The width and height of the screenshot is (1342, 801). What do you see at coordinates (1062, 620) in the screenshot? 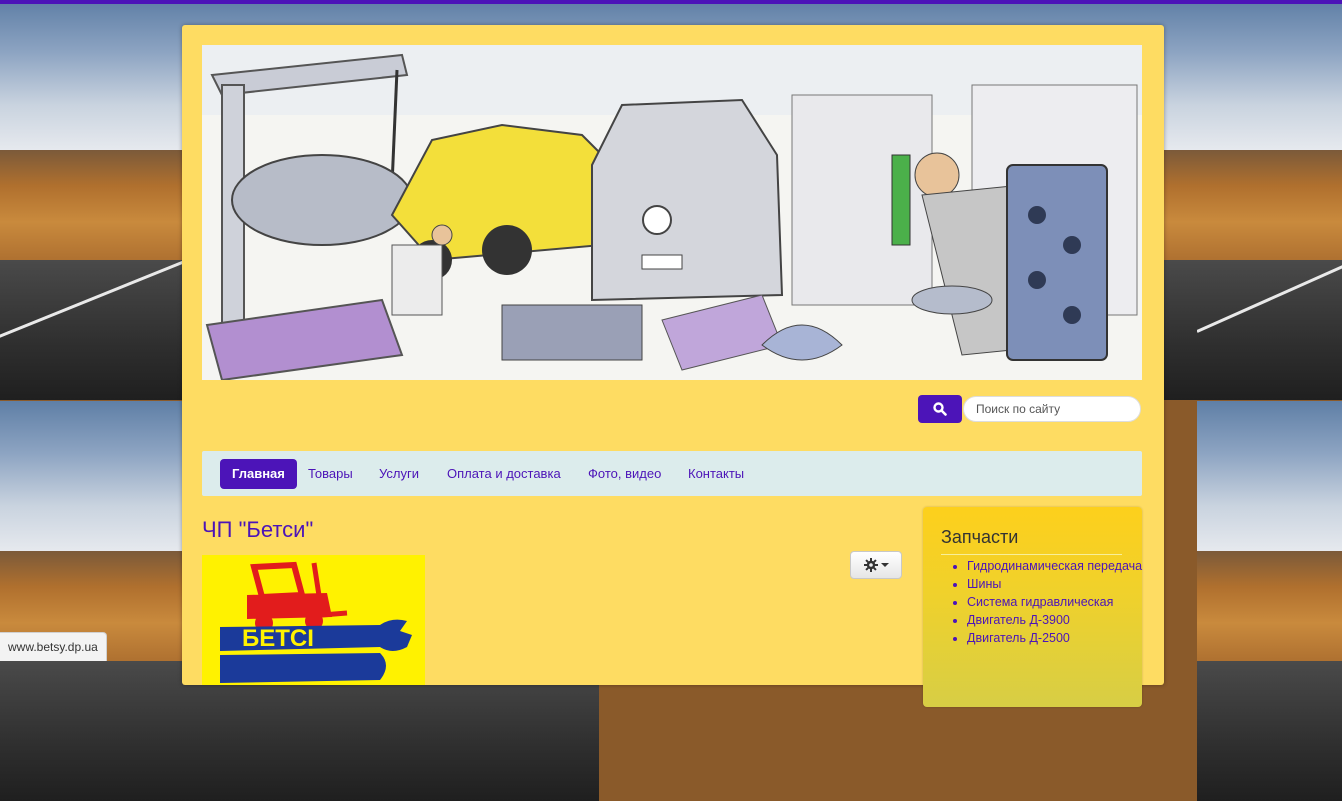
I see `sidebar-item-engine-d3900: Двигатель Д-3900` at bounding box center [1062, 620].